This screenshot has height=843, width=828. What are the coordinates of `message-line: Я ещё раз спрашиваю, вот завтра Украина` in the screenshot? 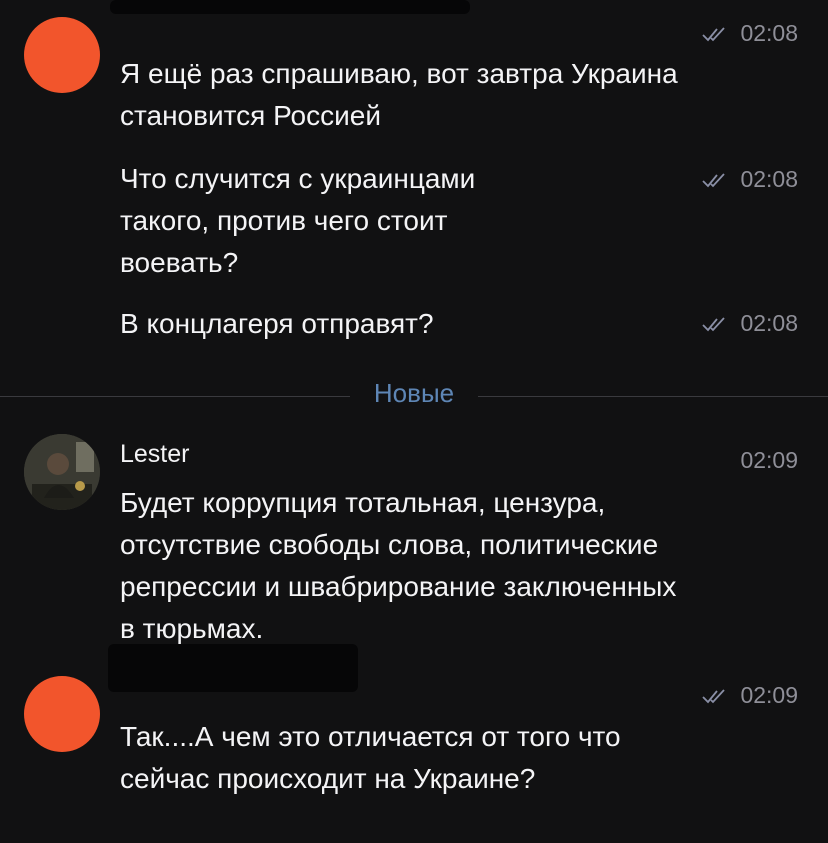 It's located at (399, 73).